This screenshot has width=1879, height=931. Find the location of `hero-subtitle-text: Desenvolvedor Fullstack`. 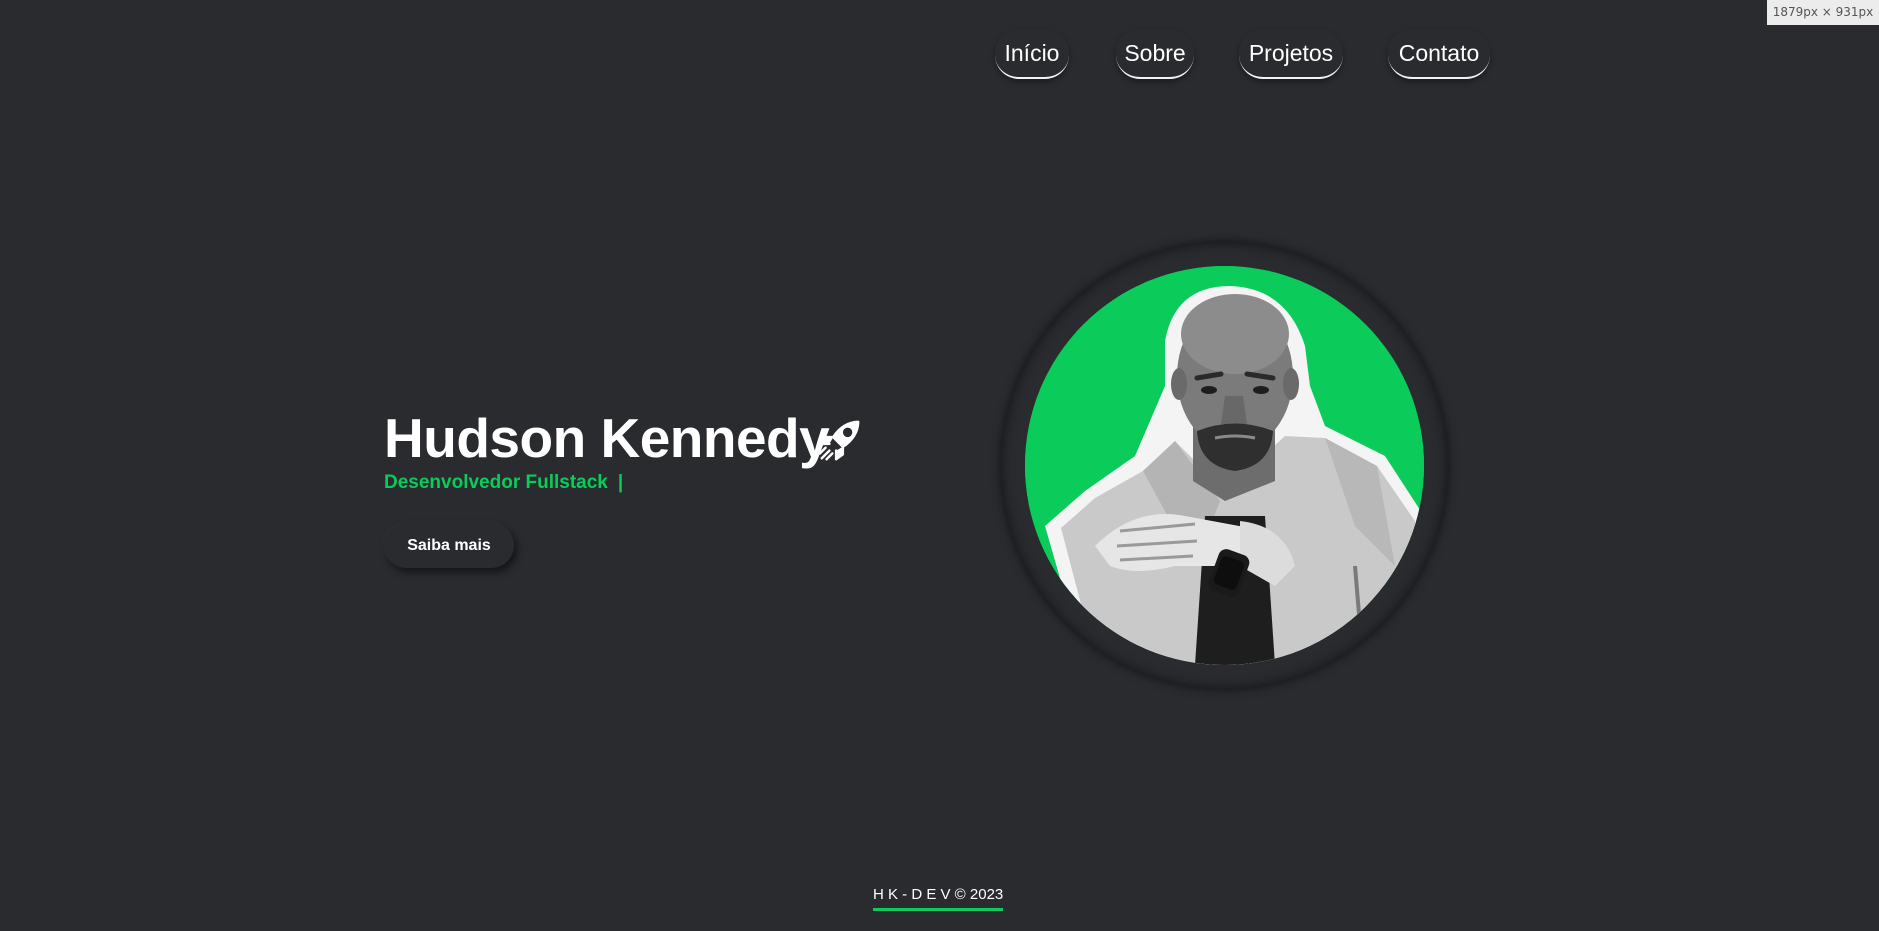

hero-subtitle-text: Desenvolvedor Fullstack is located at coordinates (496, 482).